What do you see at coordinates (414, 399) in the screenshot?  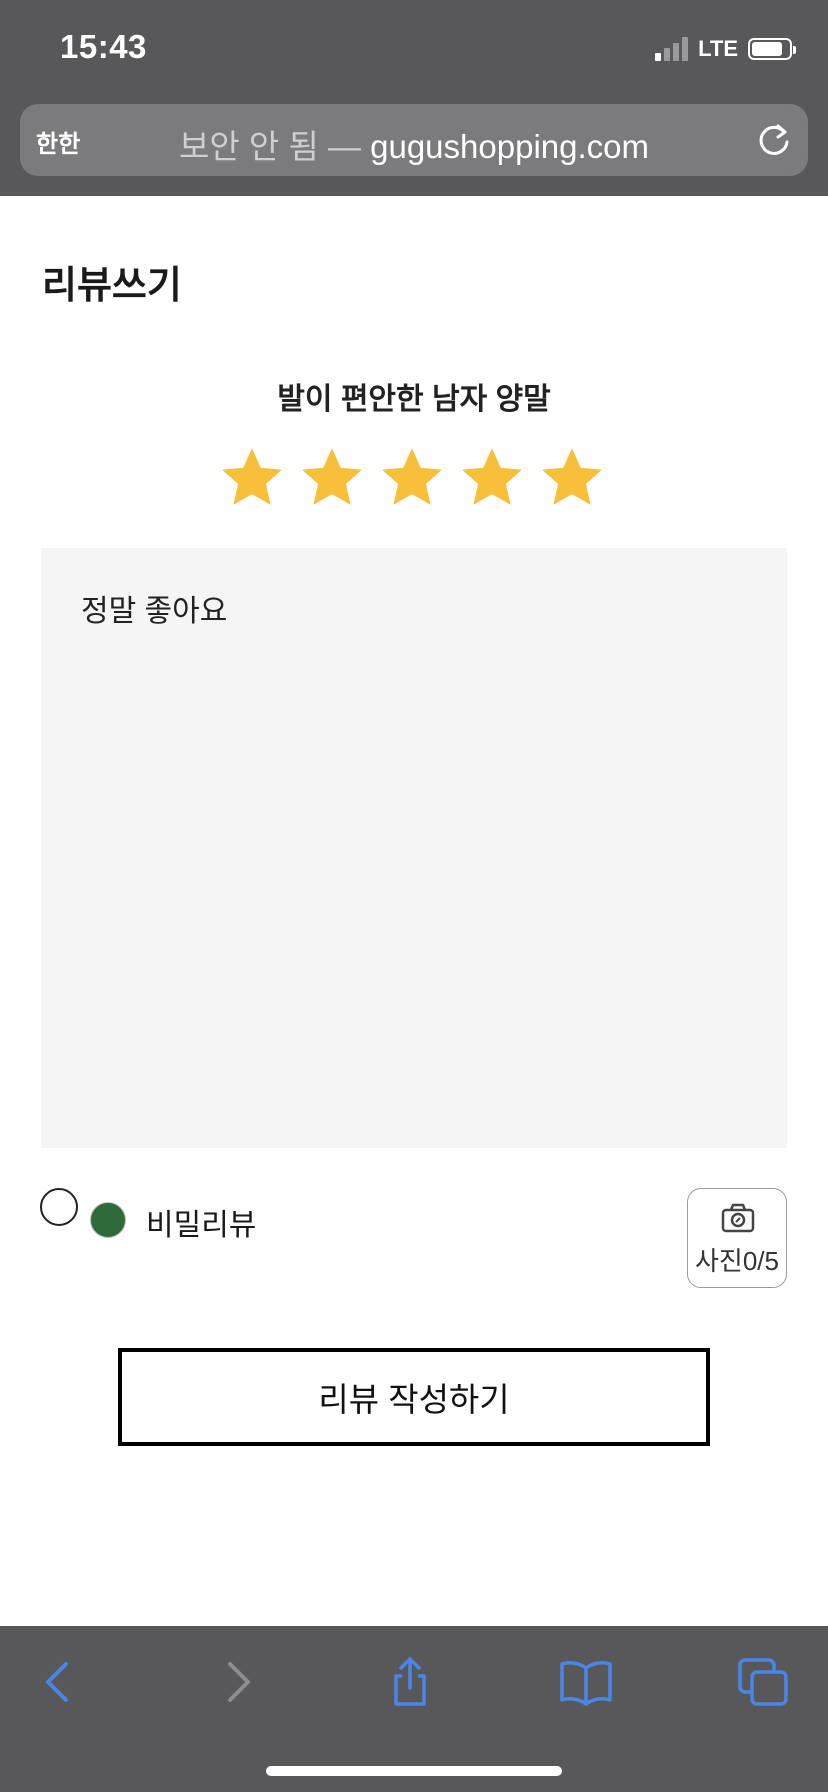 I see `product-name: 발이 편안한 남자 양말` at bounding box center [414, 399].